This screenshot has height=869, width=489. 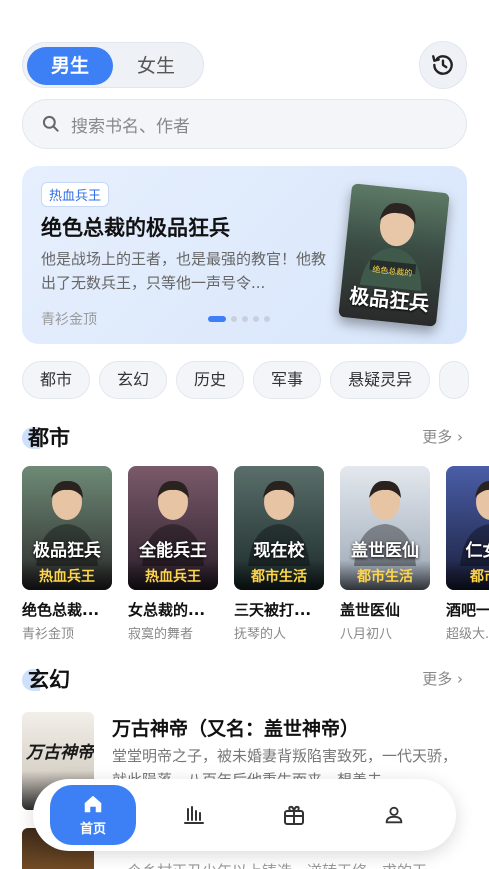 What do you see at coordinates (467, 575) in the screenshot?
I see `cover-genre-badge: 都市生` at bounding box center [467, 575].